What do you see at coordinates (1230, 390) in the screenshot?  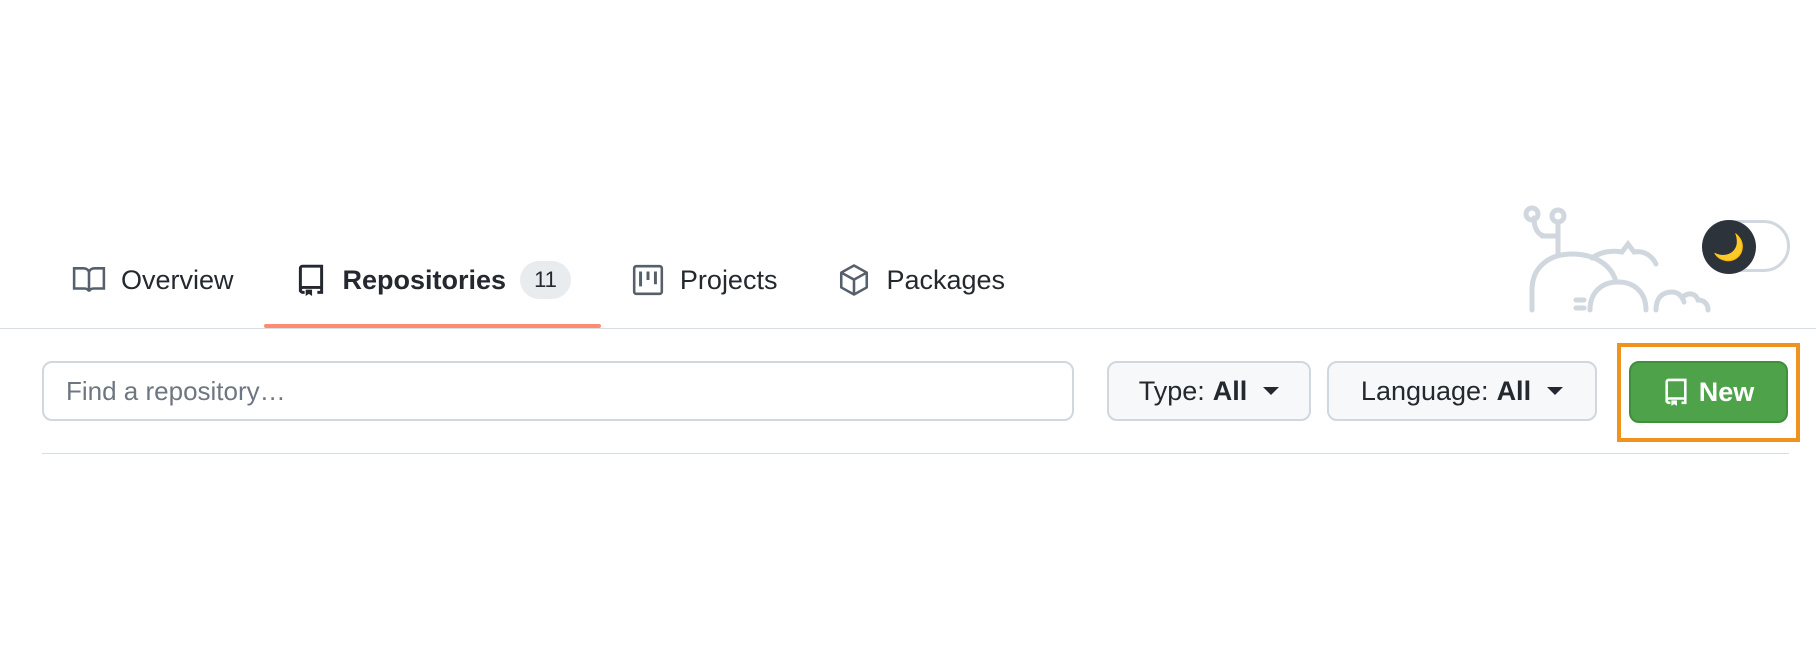 I see `type-filter-value: All` at bounding box center [1230, 390].